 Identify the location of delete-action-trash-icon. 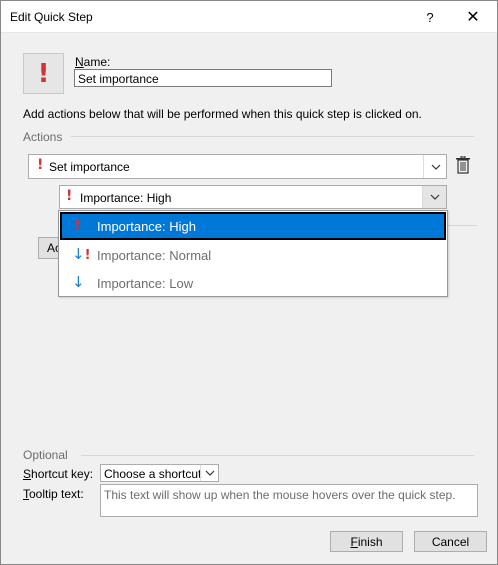
(465, 165).